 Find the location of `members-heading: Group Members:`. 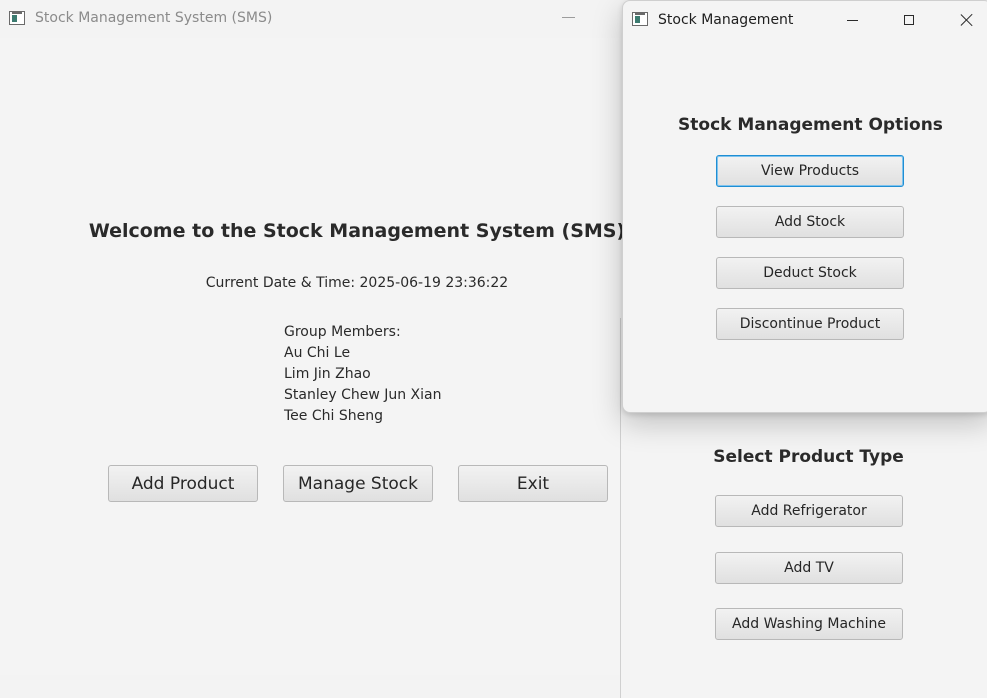

members-heading: Group Members: is located at coordinates (342, 332).